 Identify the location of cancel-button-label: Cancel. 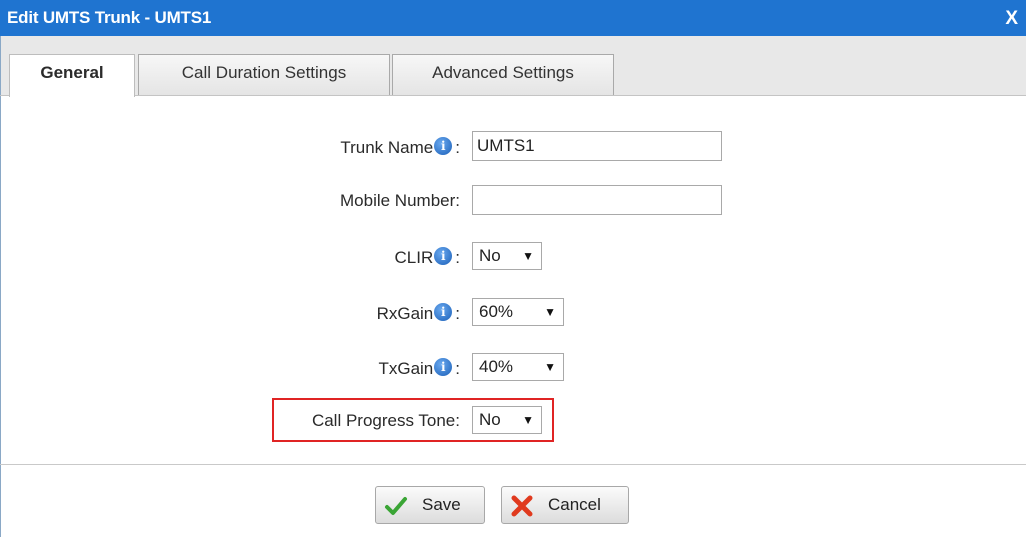
(574, 504).